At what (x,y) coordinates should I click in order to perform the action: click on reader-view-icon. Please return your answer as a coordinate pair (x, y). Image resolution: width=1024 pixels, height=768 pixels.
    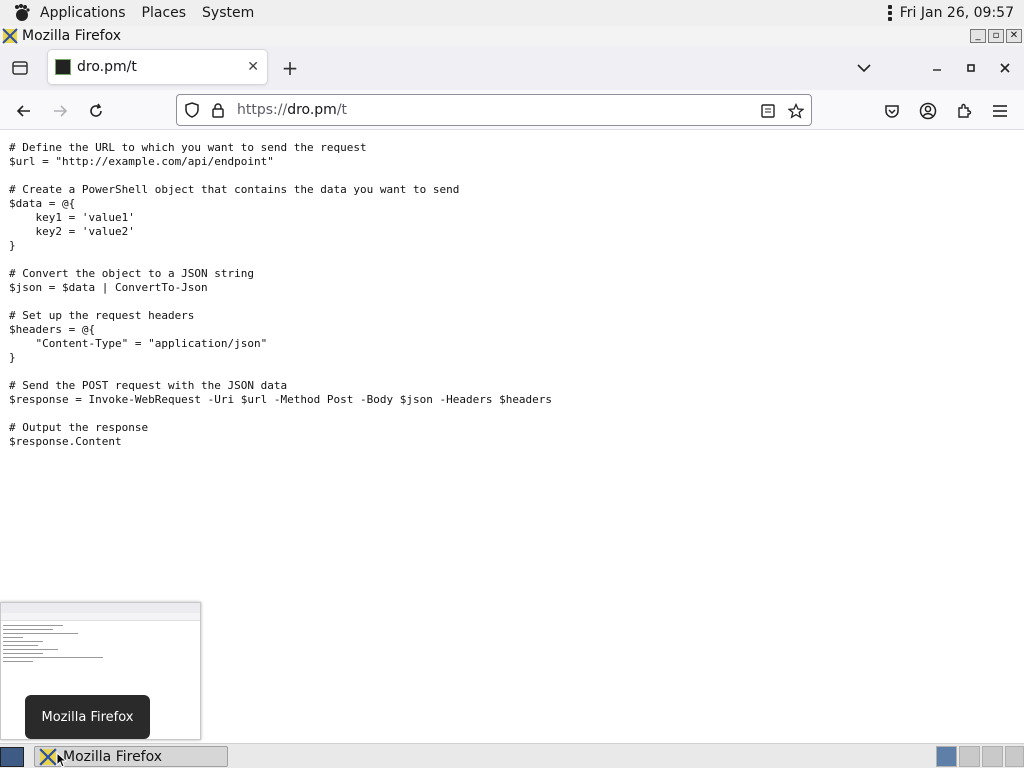
    Looking at the image, I should click on (768, 111).